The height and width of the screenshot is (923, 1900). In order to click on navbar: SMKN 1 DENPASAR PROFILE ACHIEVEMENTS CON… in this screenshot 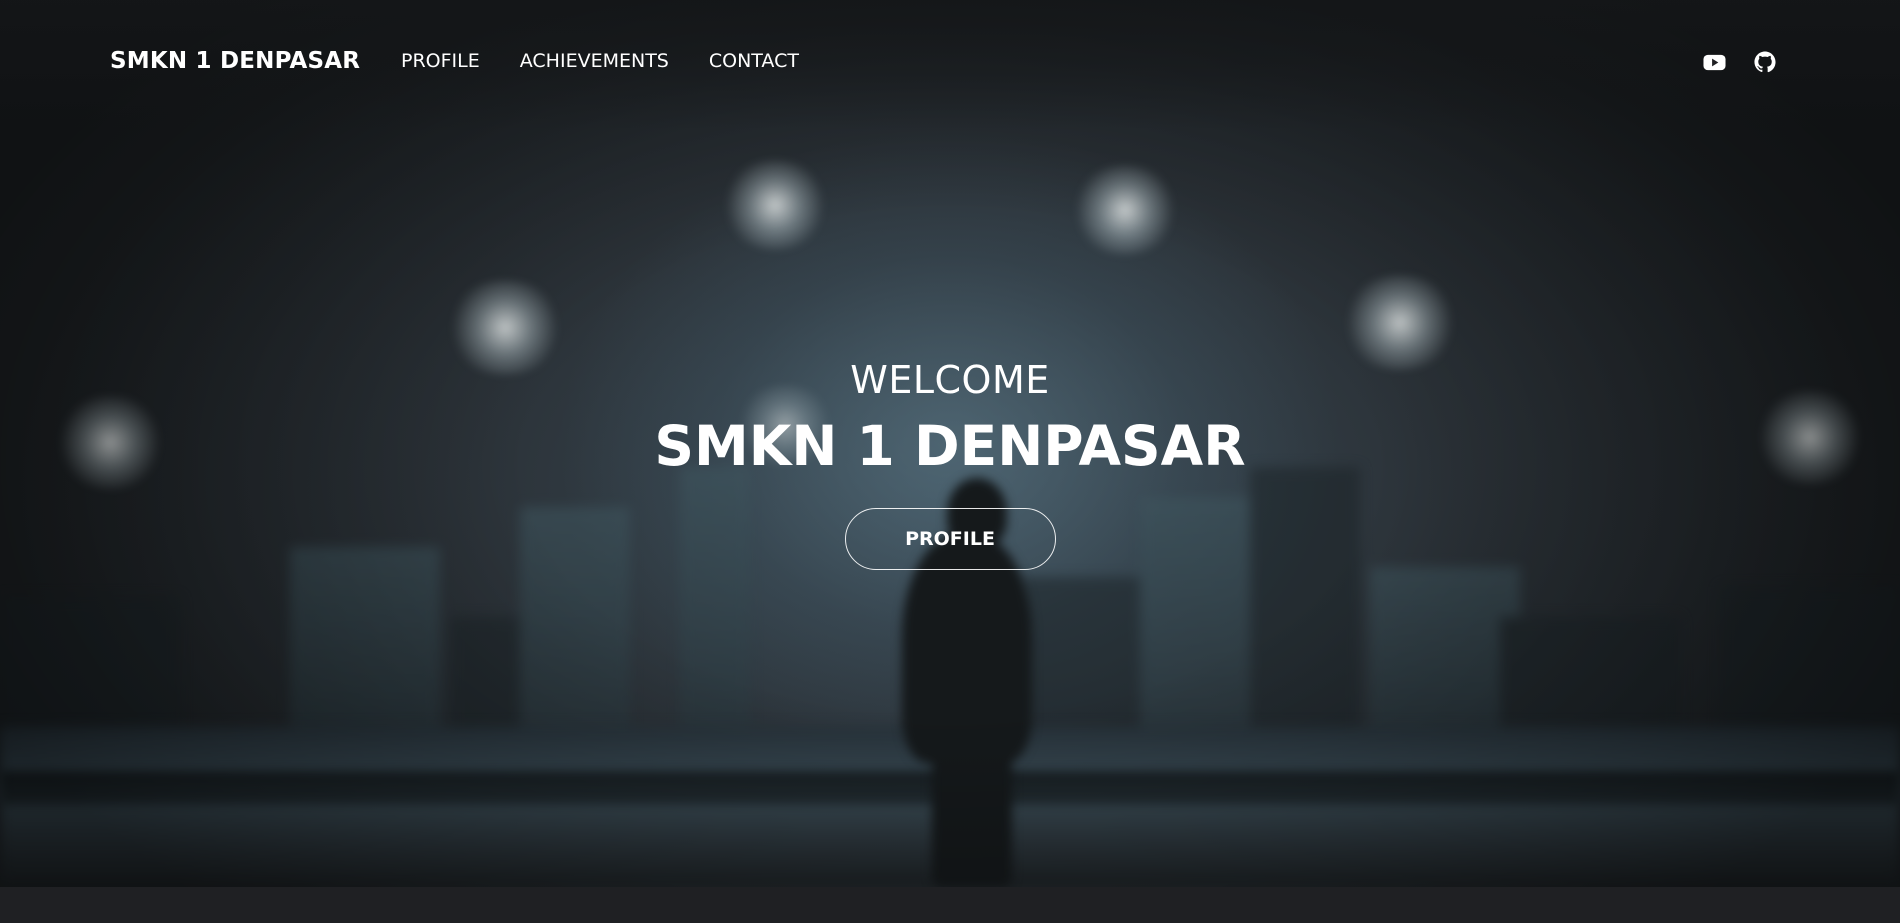, I will do `click(950, 63)`.